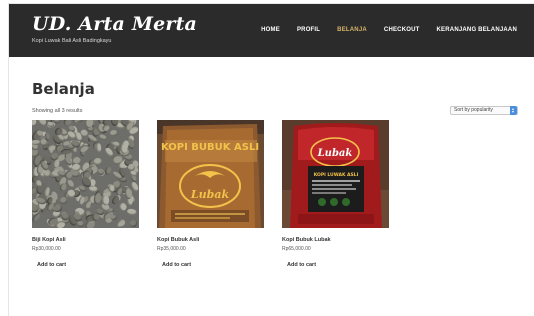 The image size is (534, 316). What do you see at coordinates (477, 30) in the screenshot?
I see `nav-keranjang-belanjaan: KERANJANG BELANJAAN` at bounding box center [477, 30].